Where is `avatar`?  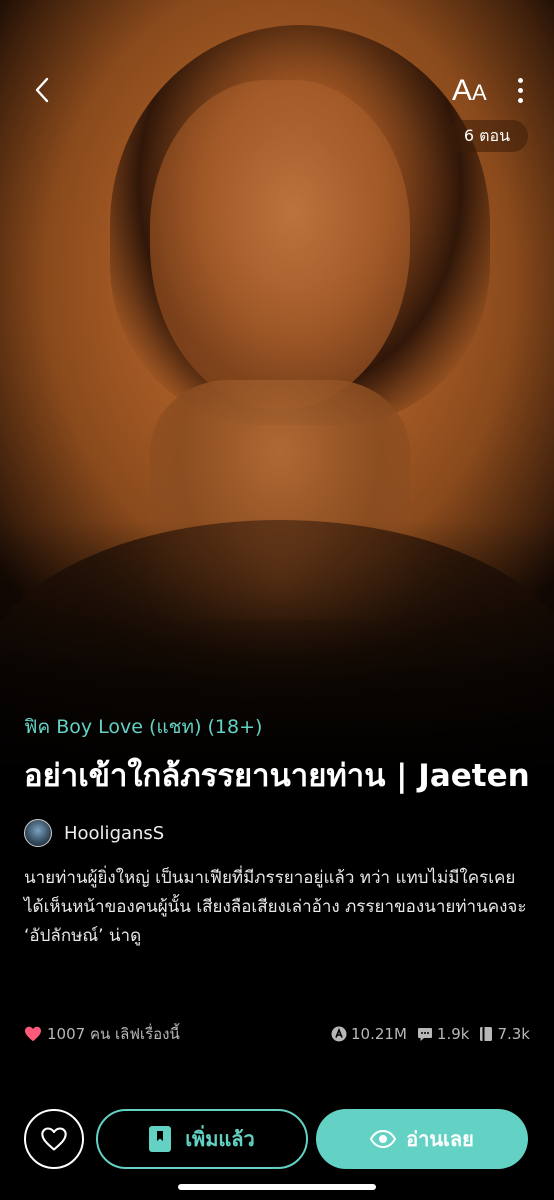
avatar is located at coordinates (38, 833).